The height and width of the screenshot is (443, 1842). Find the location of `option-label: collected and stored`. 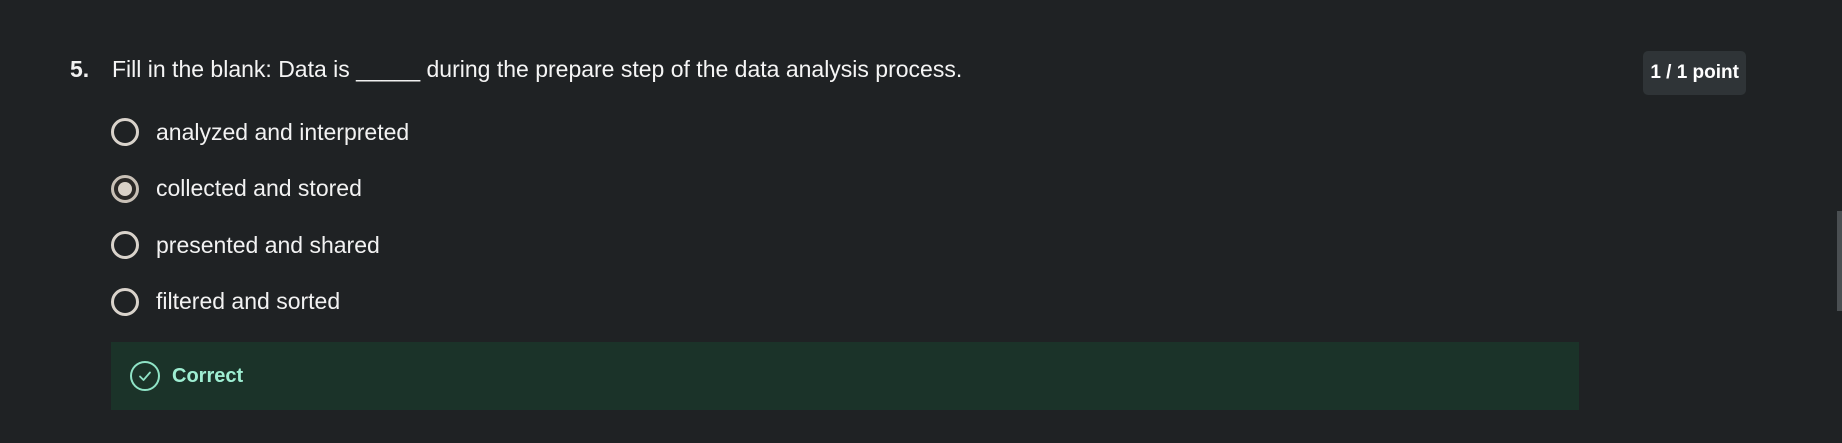

option-label: collected and stored is located at coordinates (259, 188).